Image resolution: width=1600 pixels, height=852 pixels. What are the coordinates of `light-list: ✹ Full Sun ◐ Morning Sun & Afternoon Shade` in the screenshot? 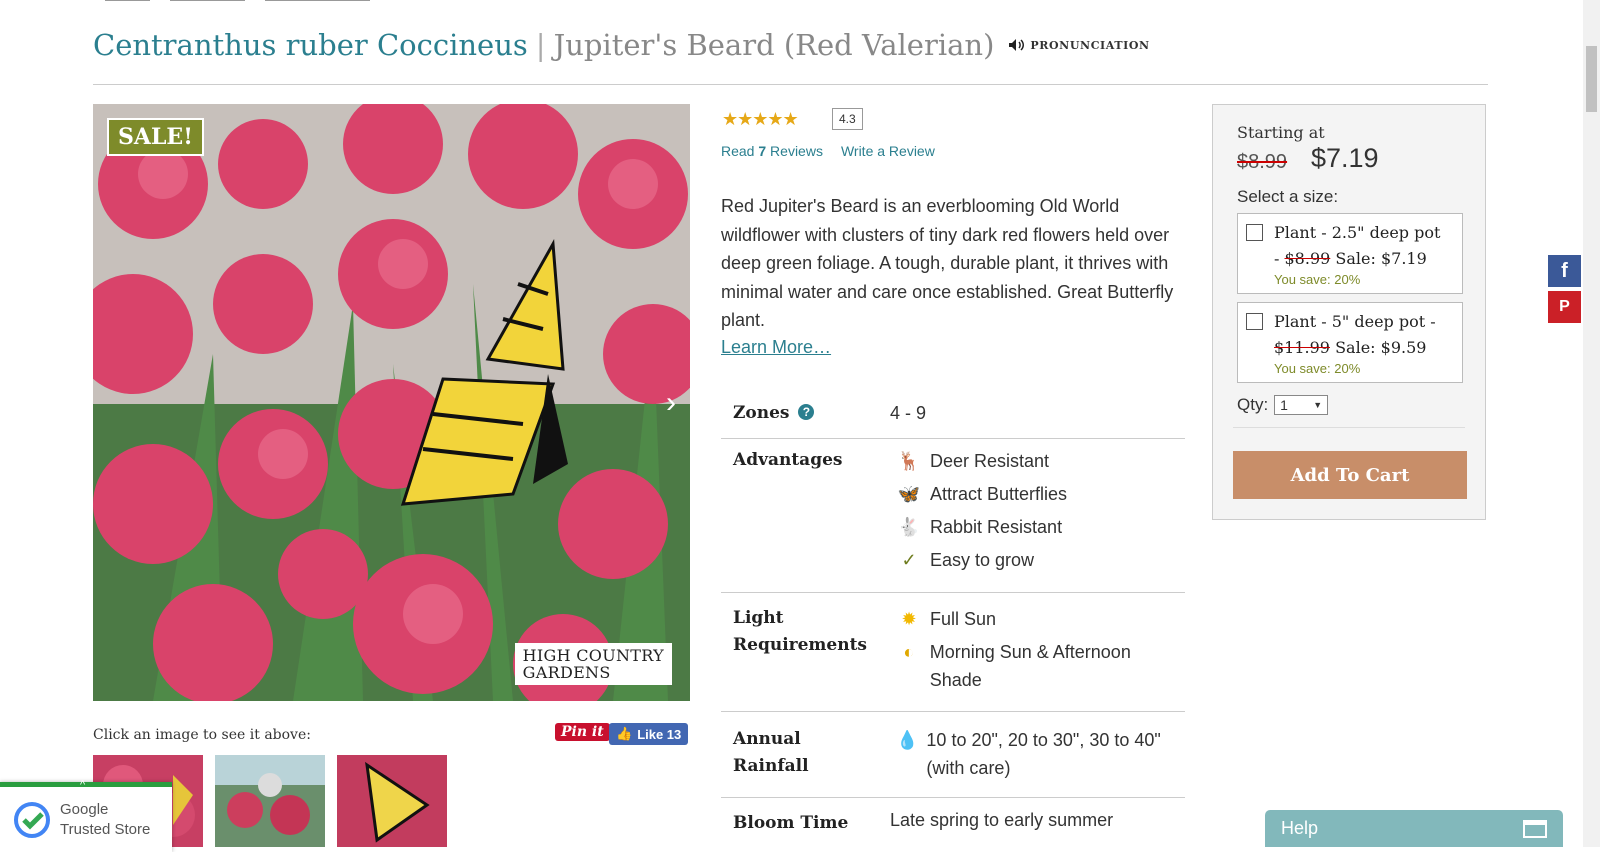 It's located at (1037, 658).